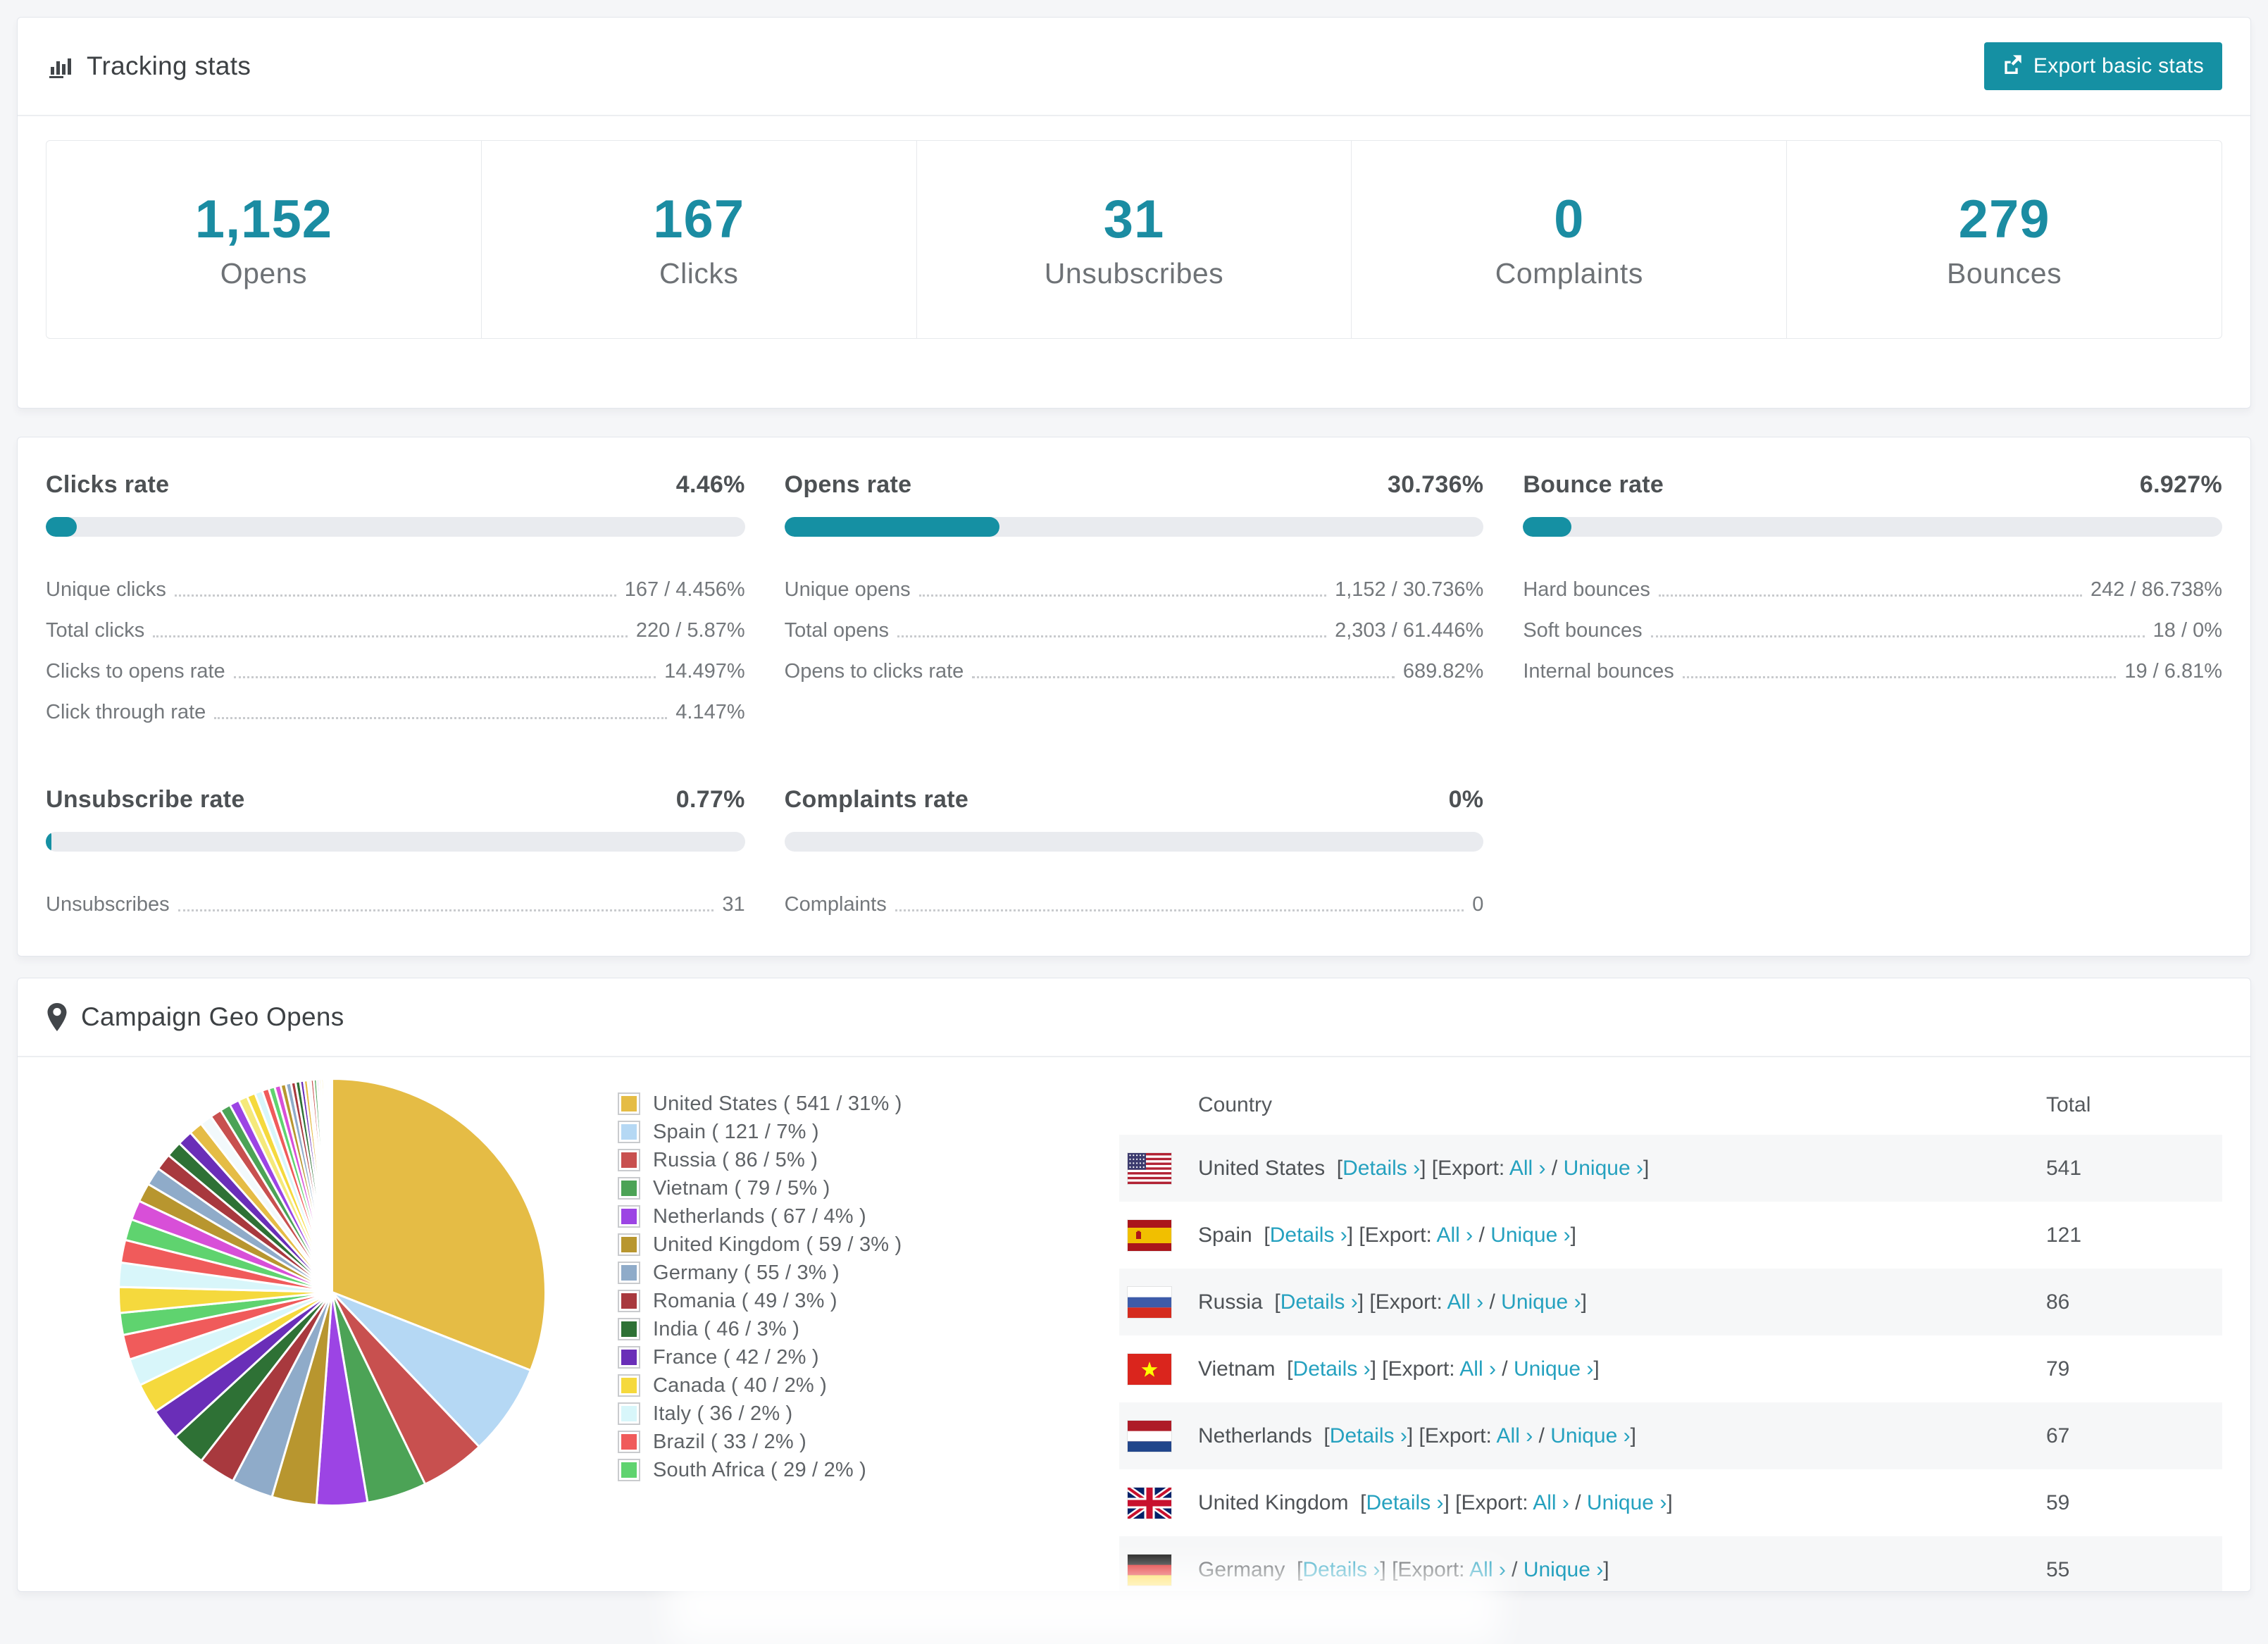  I want to click on flag-es-icon, so click(1149, 1235).